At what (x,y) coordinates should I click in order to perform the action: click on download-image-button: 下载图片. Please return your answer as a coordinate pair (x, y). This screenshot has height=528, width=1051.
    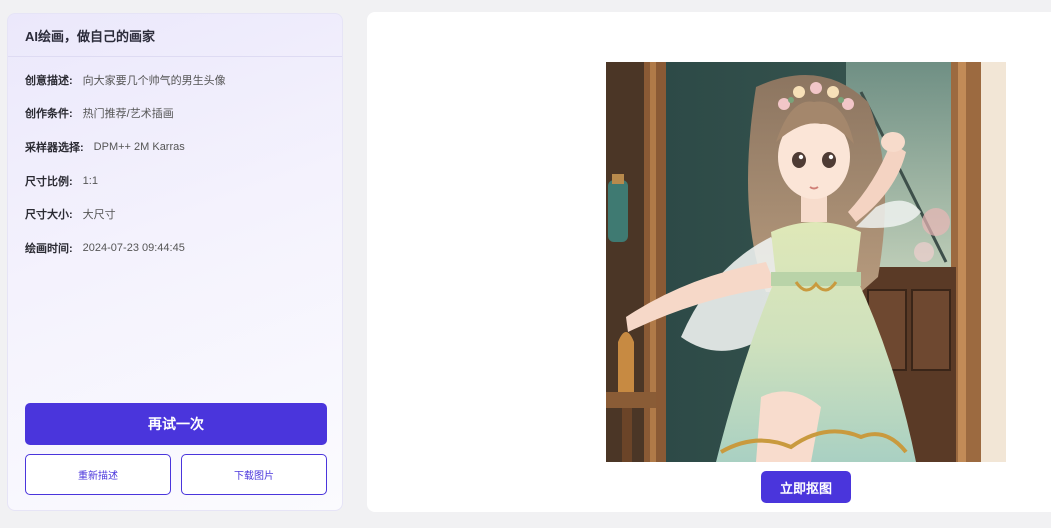
    Looking at the image, I should click on (254, 474).